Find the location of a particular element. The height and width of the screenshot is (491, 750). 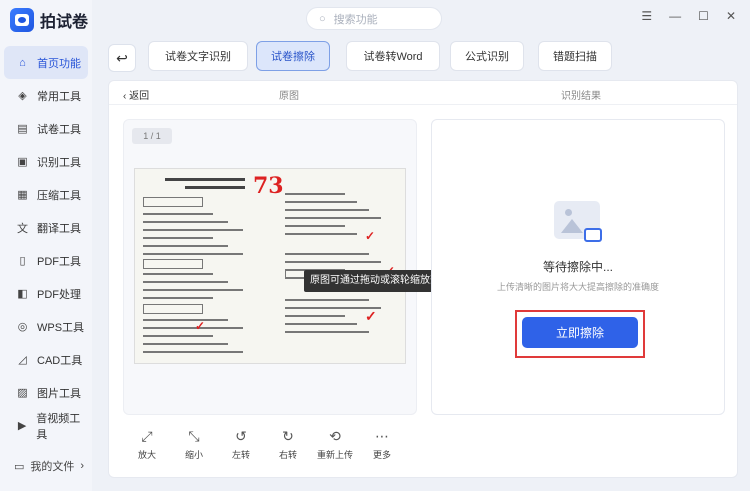

app-logo: 拍试卷 is located at coordinates (49, 20).